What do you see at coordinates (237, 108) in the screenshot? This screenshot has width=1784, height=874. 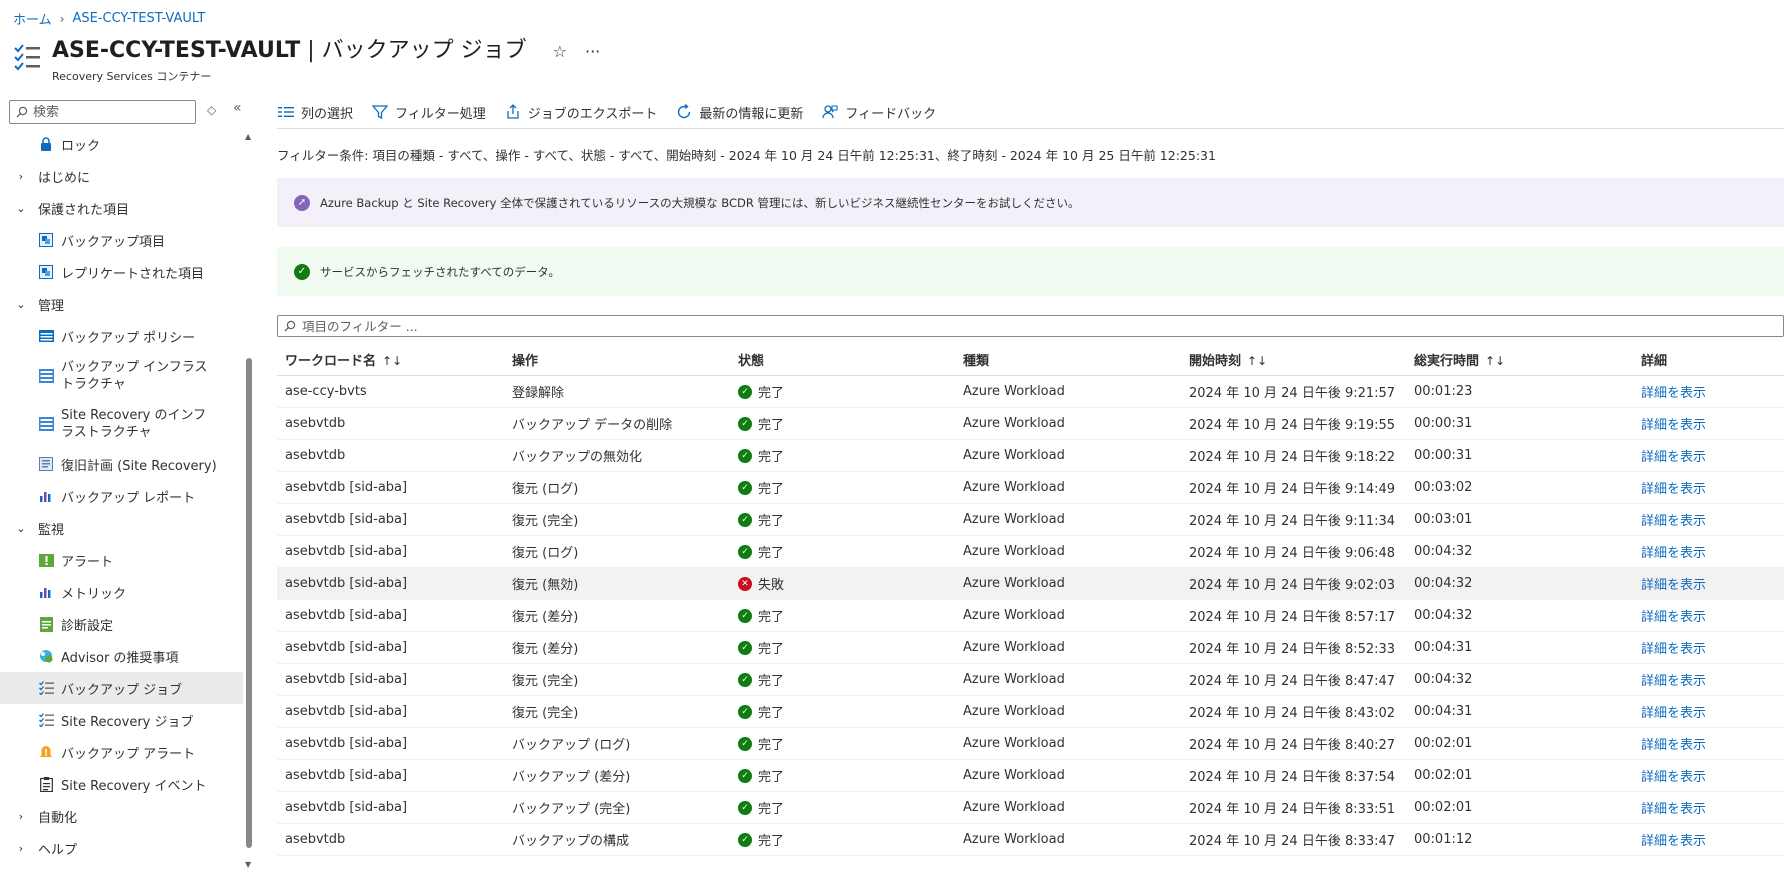 I see `collapse-sidebar-icon: «` at bounding box center [237, 108].